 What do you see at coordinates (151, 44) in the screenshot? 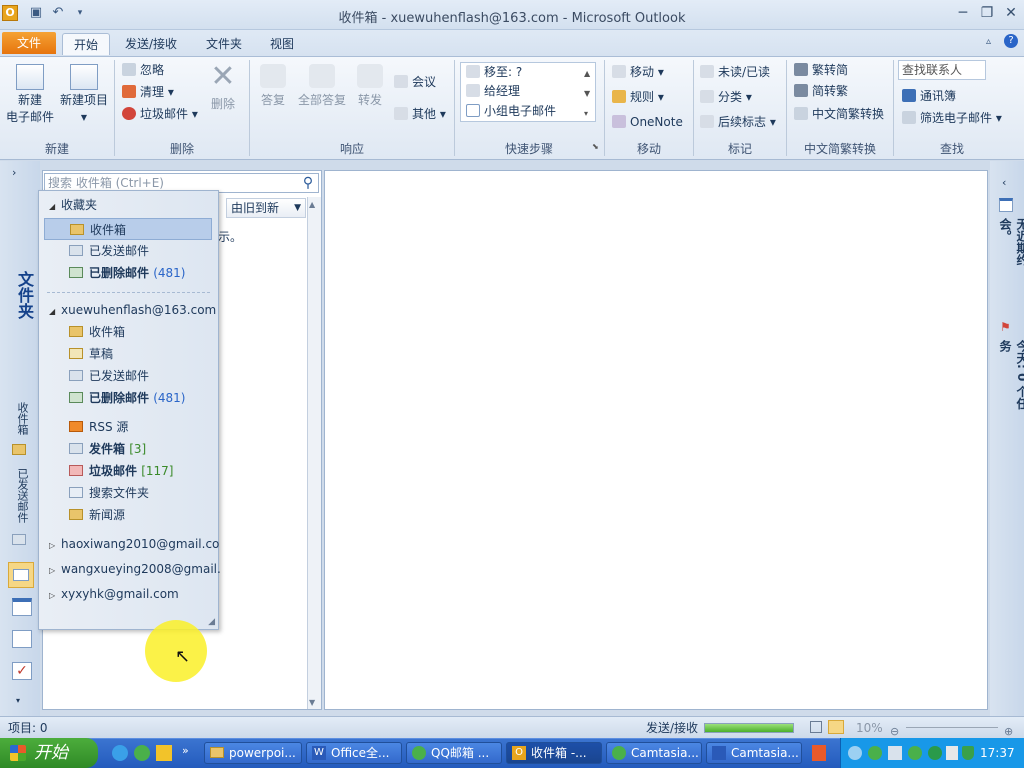
I see `tab-send-receive: 发送/接收` at bounding box center [151, 44].